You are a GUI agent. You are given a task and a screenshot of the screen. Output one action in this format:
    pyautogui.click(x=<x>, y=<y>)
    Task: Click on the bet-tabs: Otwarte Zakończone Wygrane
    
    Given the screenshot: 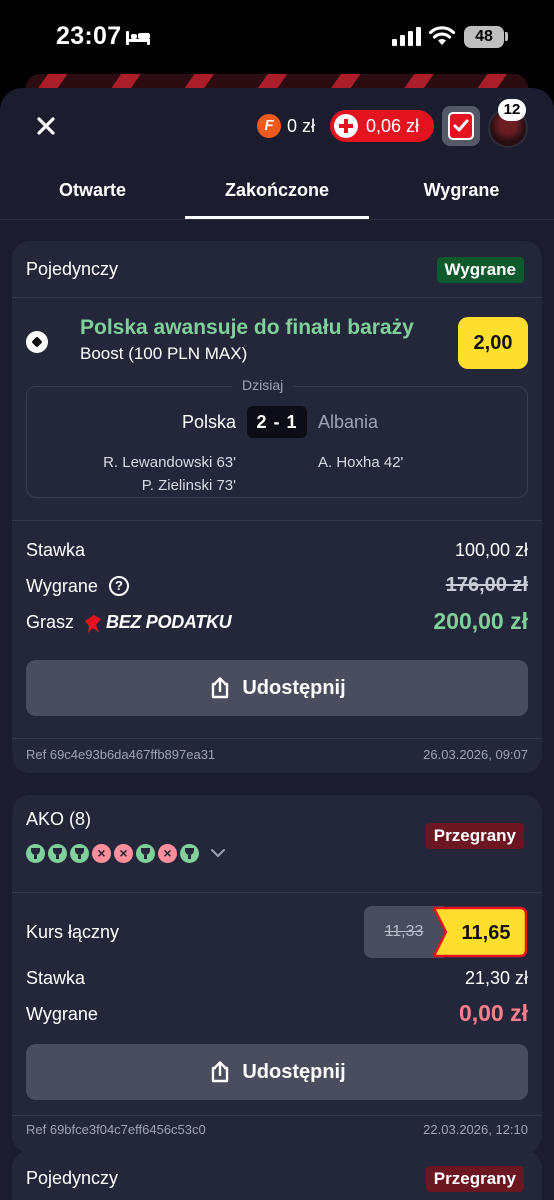 What is the action you would take?
    pyautogui.click(x=277, y=194)
    